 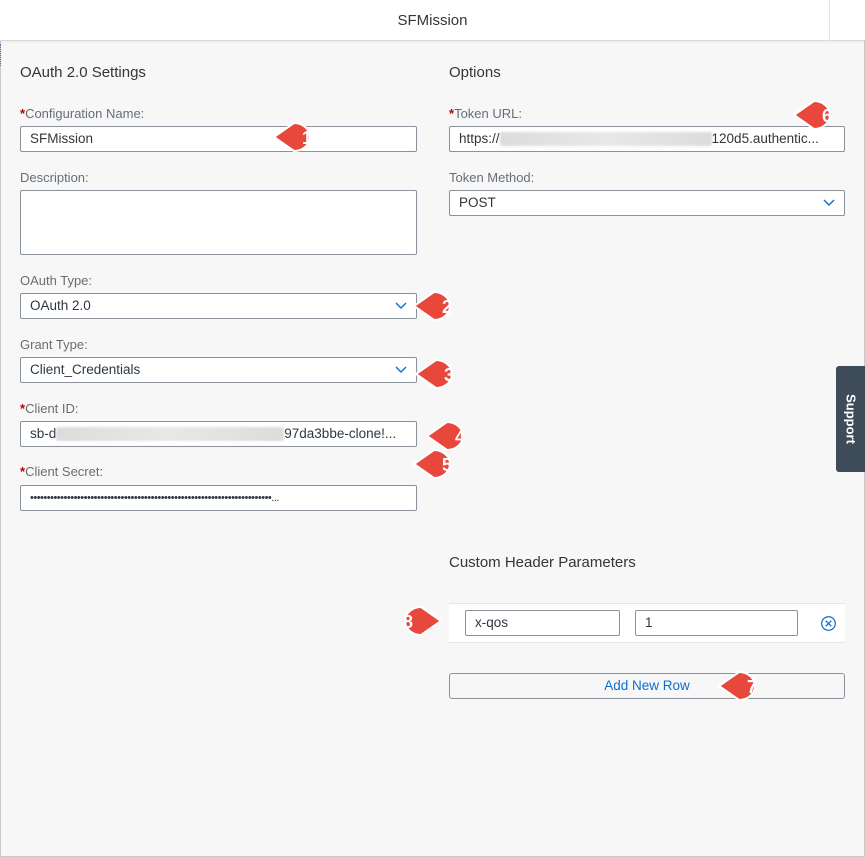 I want to click on description-textarea, so click(x=218, y=222).